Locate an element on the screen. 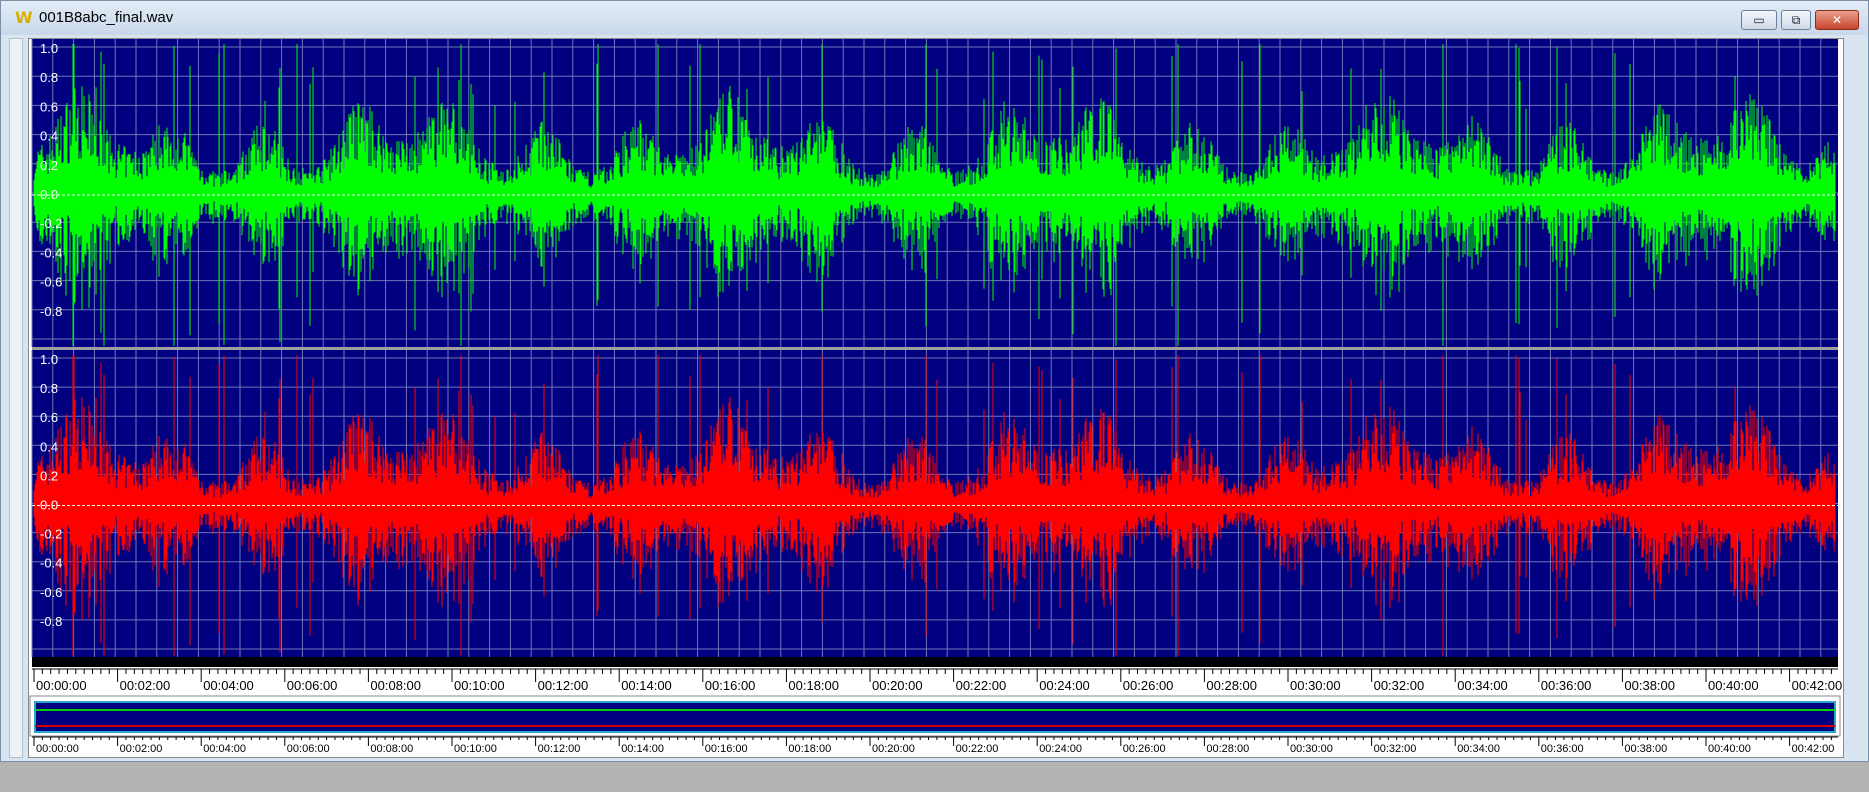  time-label: 00:20:00 is located at coordinates (897, 685).